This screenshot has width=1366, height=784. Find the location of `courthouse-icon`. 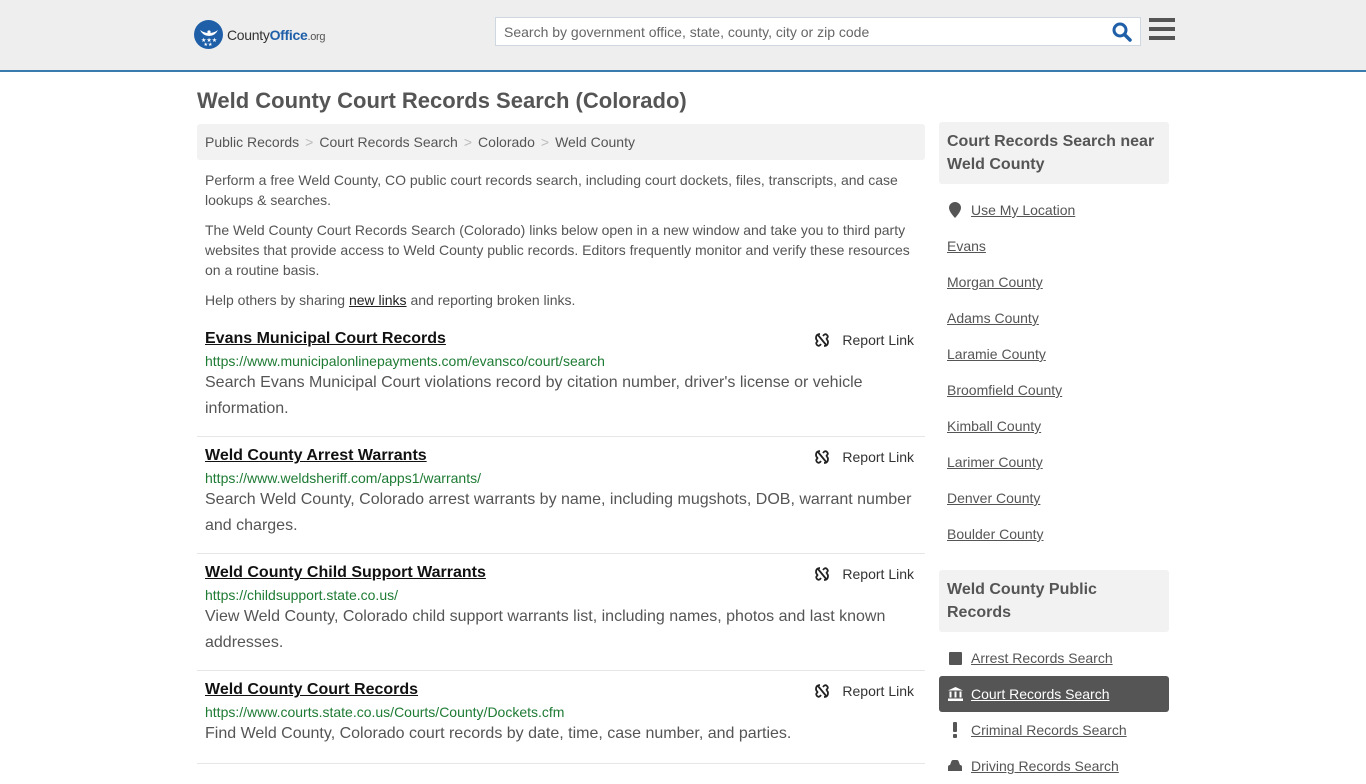

courthouse-icon is located at coordinates (955, 694).